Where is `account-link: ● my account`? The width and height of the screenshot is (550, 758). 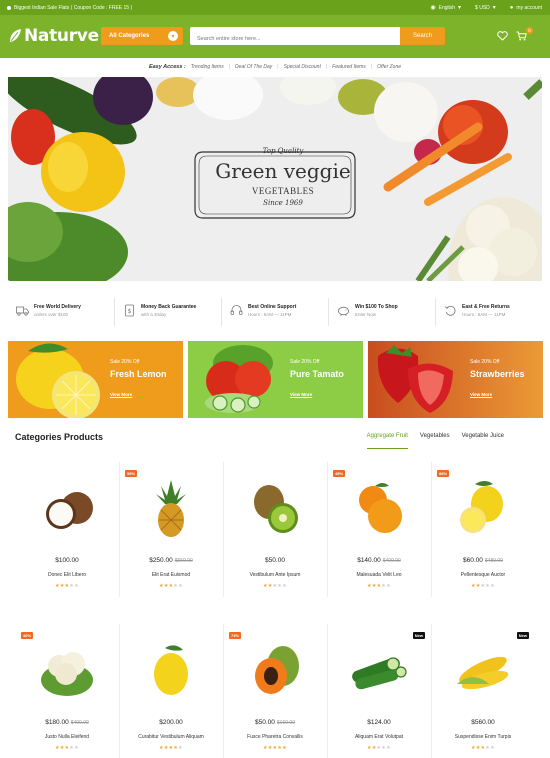
account-link: ● my account is located at coordinates (526, 8).